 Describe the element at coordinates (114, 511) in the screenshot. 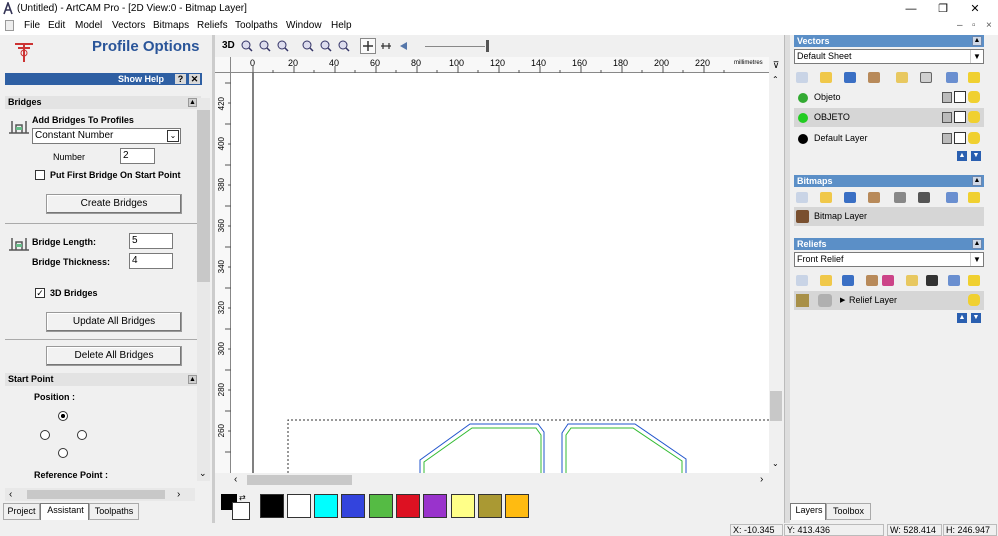

I see `tab-toolpaths: Toolpaths` at that location.